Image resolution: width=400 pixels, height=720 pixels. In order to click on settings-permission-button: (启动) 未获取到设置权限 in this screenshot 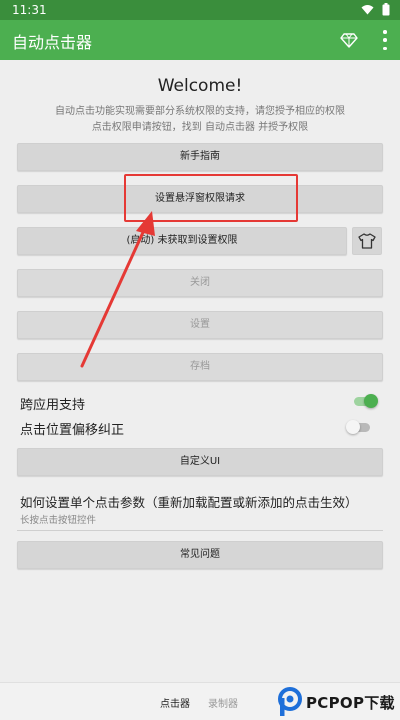, I will do `click(182, 241)`.